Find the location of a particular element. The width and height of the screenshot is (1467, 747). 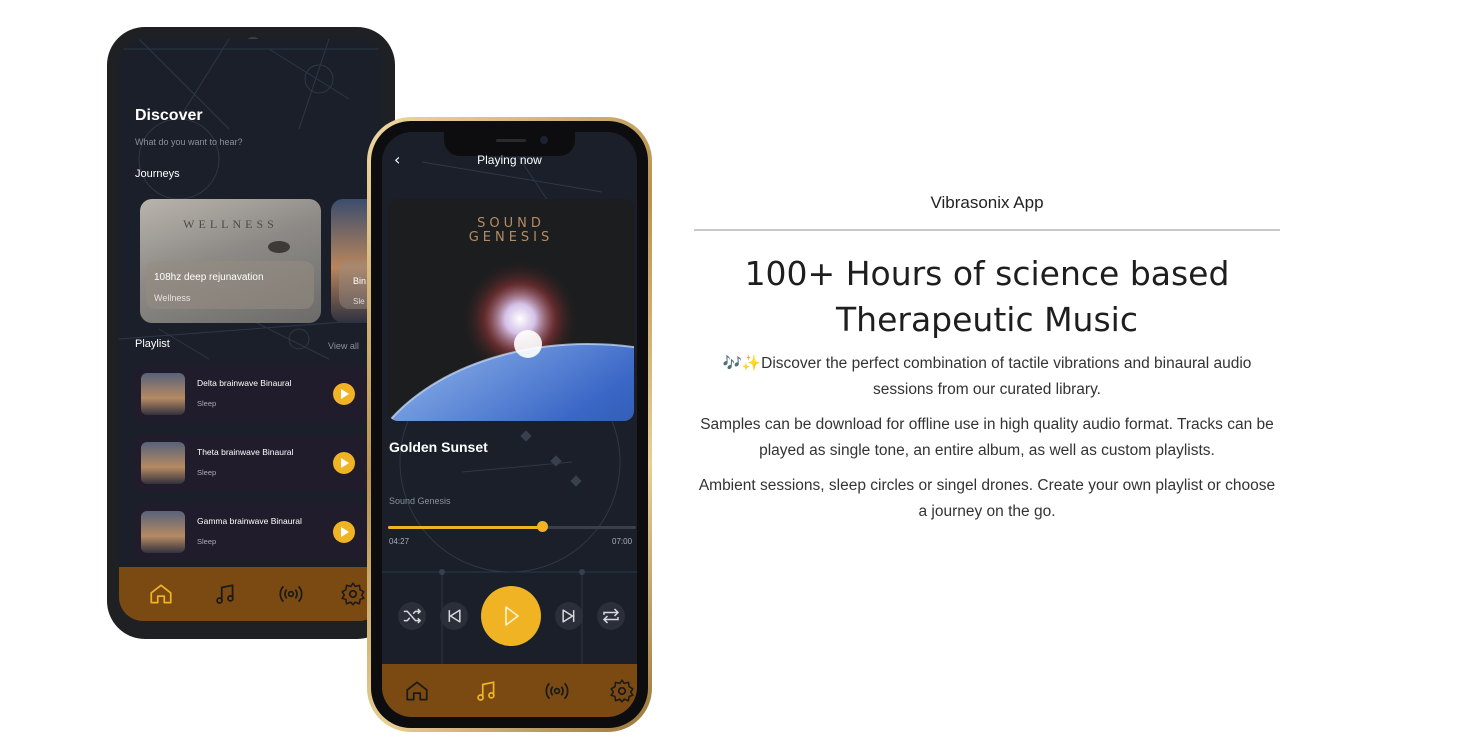

journeys-heading: Journeys is located at coordinates (157, 174).